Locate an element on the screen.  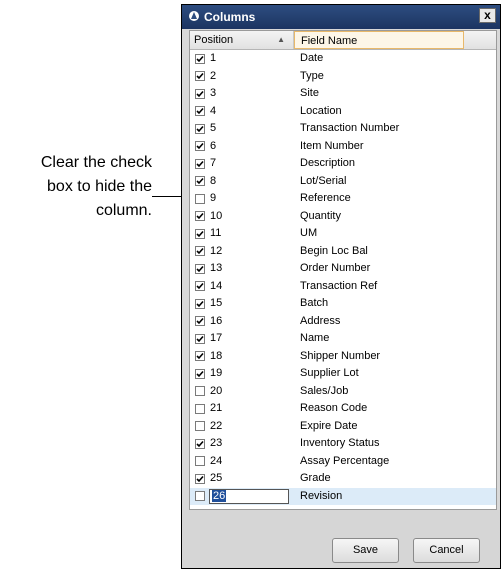
table-row: 26 Revision is located at coordinates (343, 496).